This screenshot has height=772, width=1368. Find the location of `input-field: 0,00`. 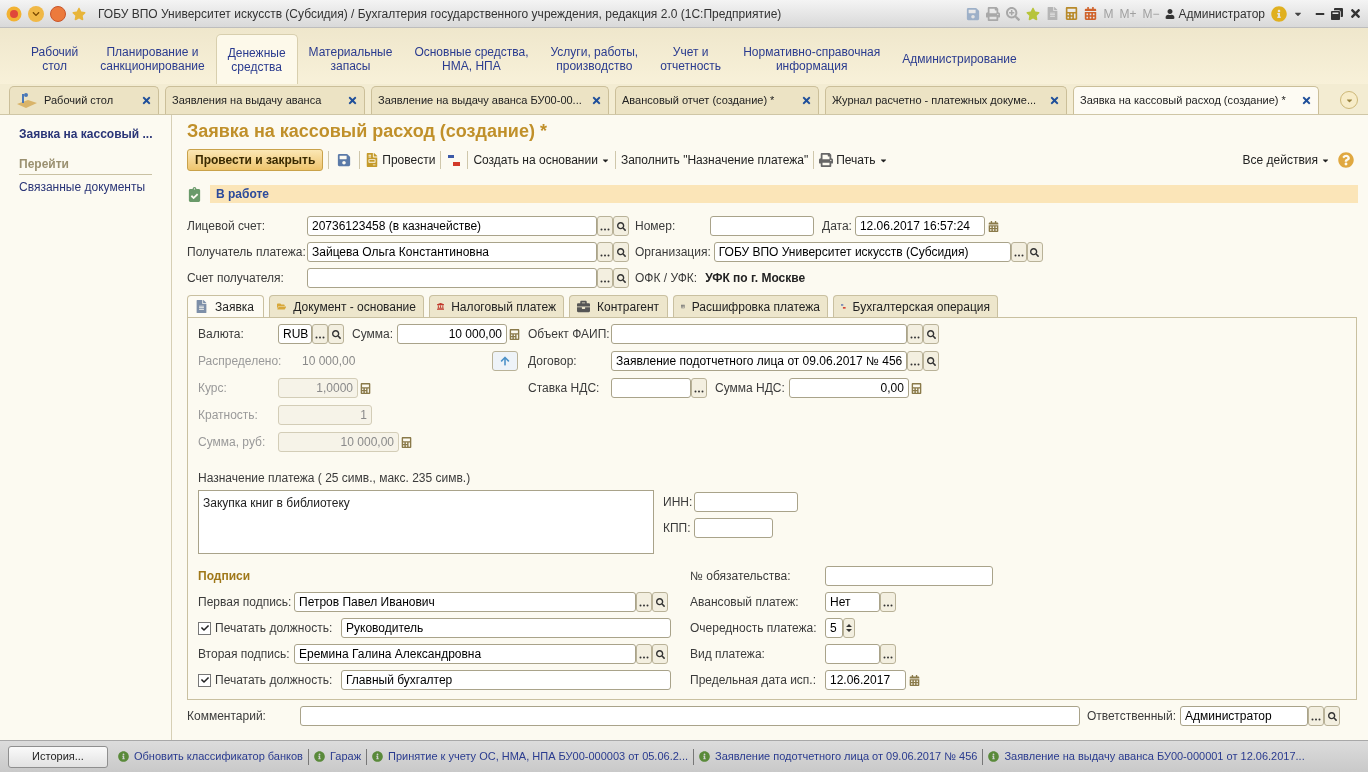

input-field: 0,00 is located at coordinates (848, 388).